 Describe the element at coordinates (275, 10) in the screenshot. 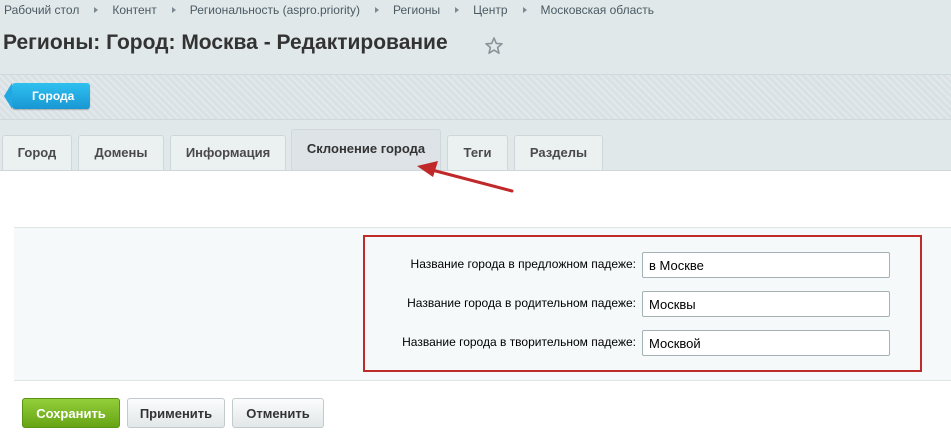

I see `breadcrumb-item-regionality: Региональность (aspro.priority)` at that location.